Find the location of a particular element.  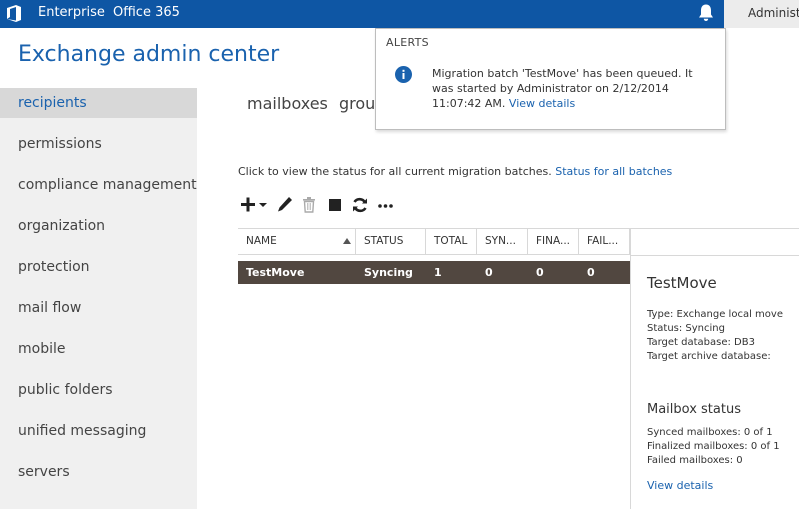

bell-icon is located at coordinates (706, 12).